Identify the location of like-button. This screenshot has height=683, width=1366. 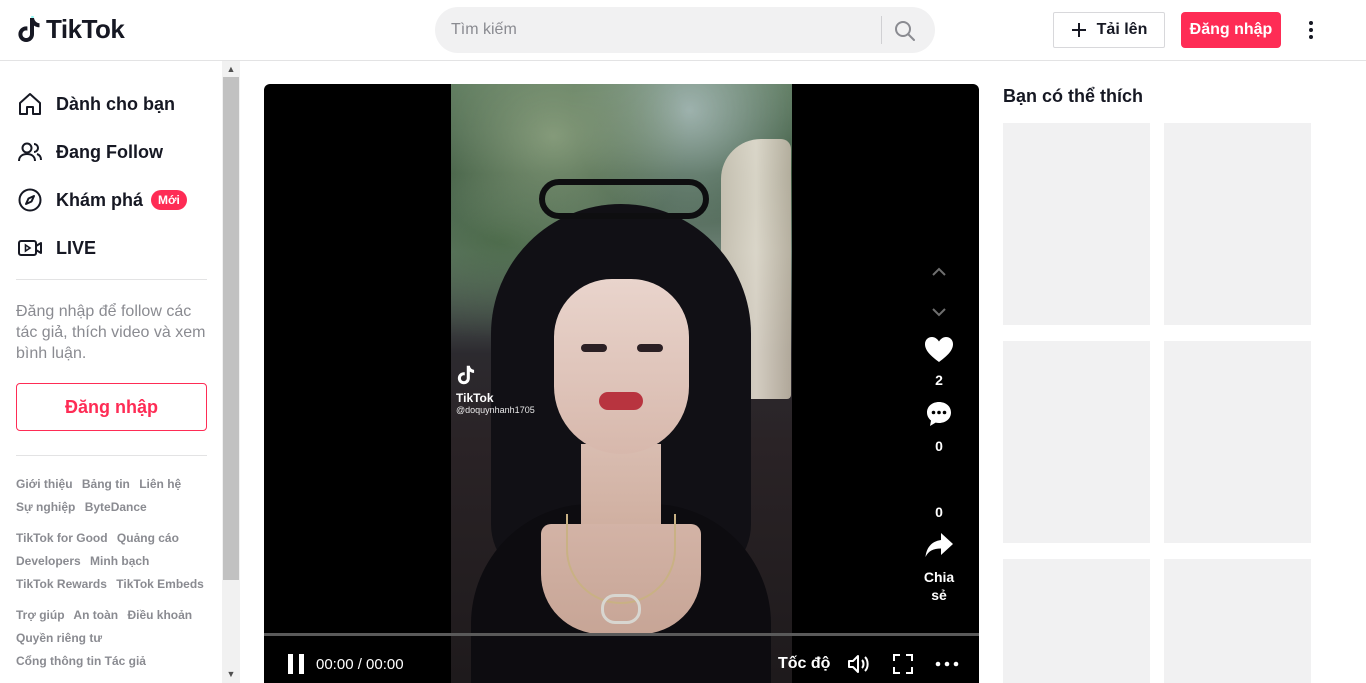
(939, 352).